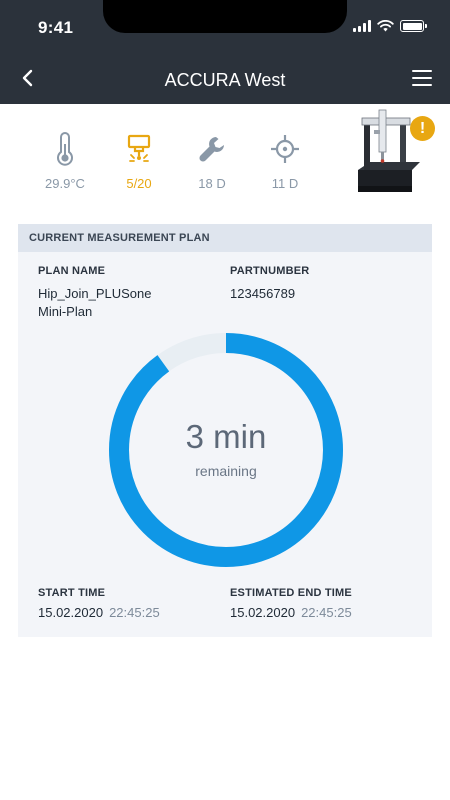  What do you see at coordinates (139, 148) in the screenshot?
I see `probe-icon` at bounding box center [139, 148].